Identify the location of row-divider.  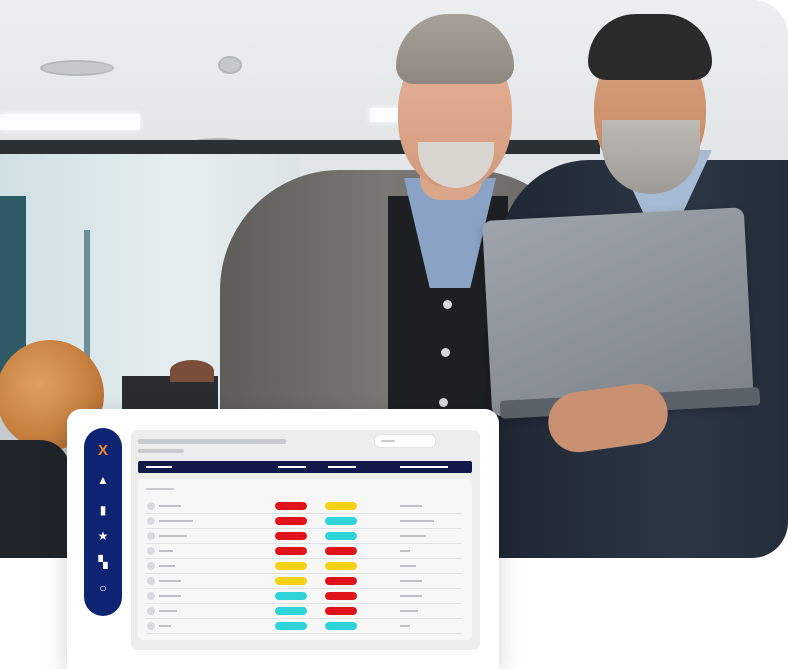
(304, 633).